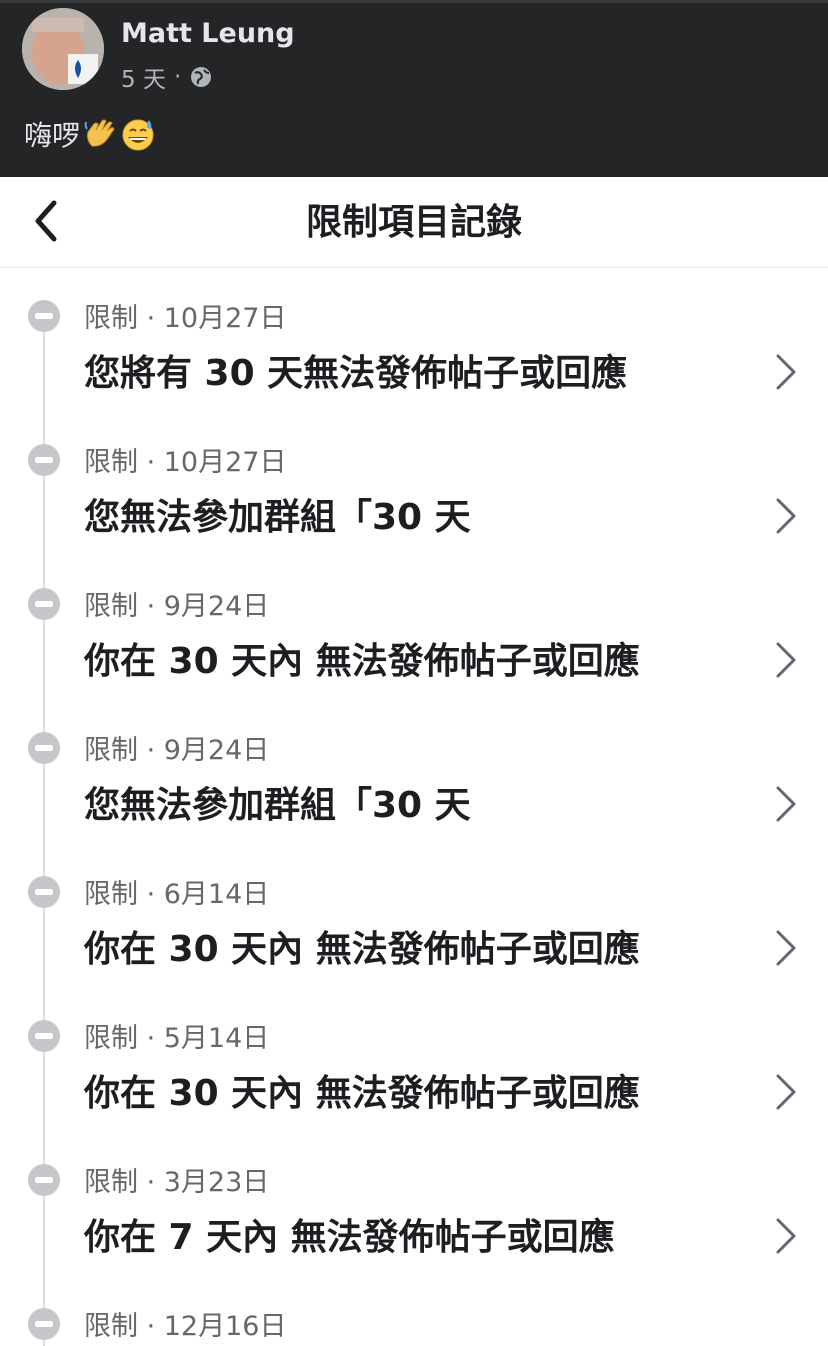 Image resolution: width=828 pixels, height=1346 pixels. I want to click on post-time: 5 天, so click(143, 77).